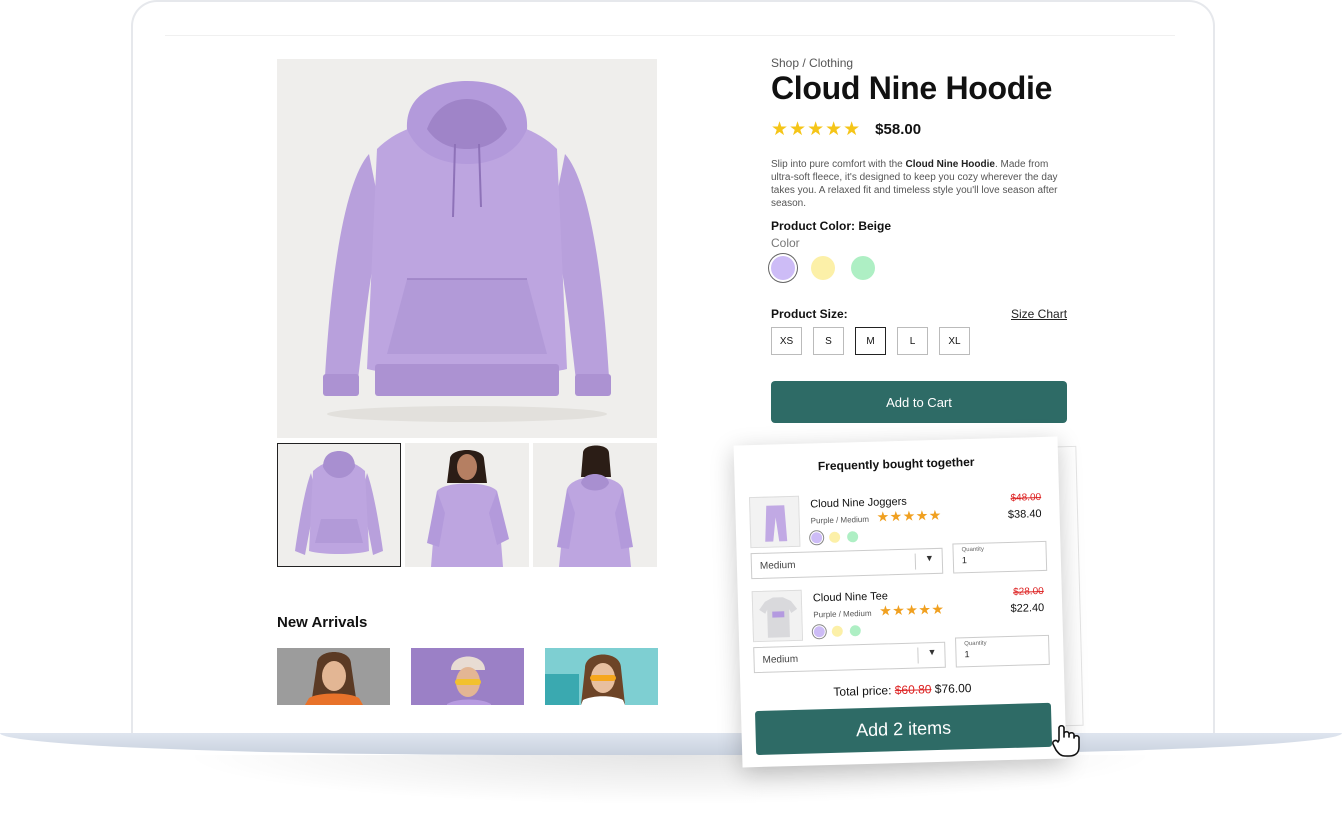  Describe the element at coordinates (1028, 591) in the screenshot. I see `bundle-item-old-price: $28.00` at that location.